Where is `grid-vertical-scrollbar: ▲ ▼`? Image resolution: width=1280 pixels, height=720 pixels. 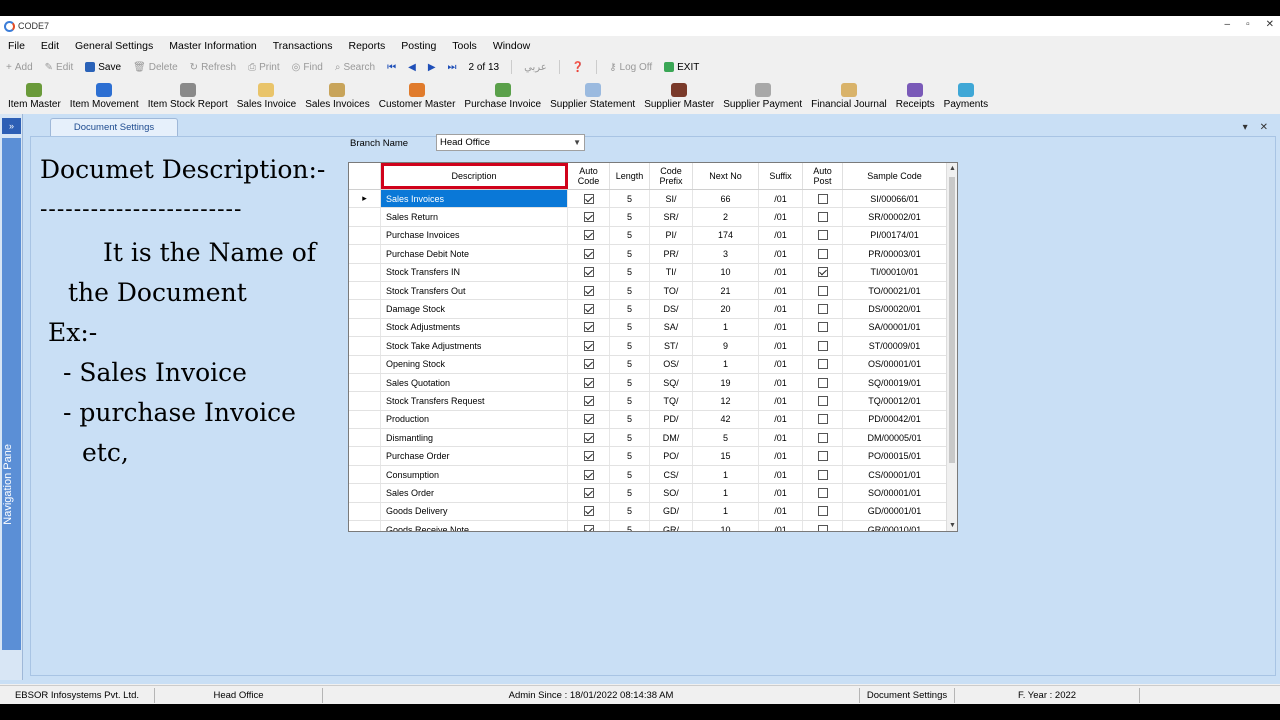
grid-vertical-scrollbar: ▲ ▼ is located at coordinates (951, 347).